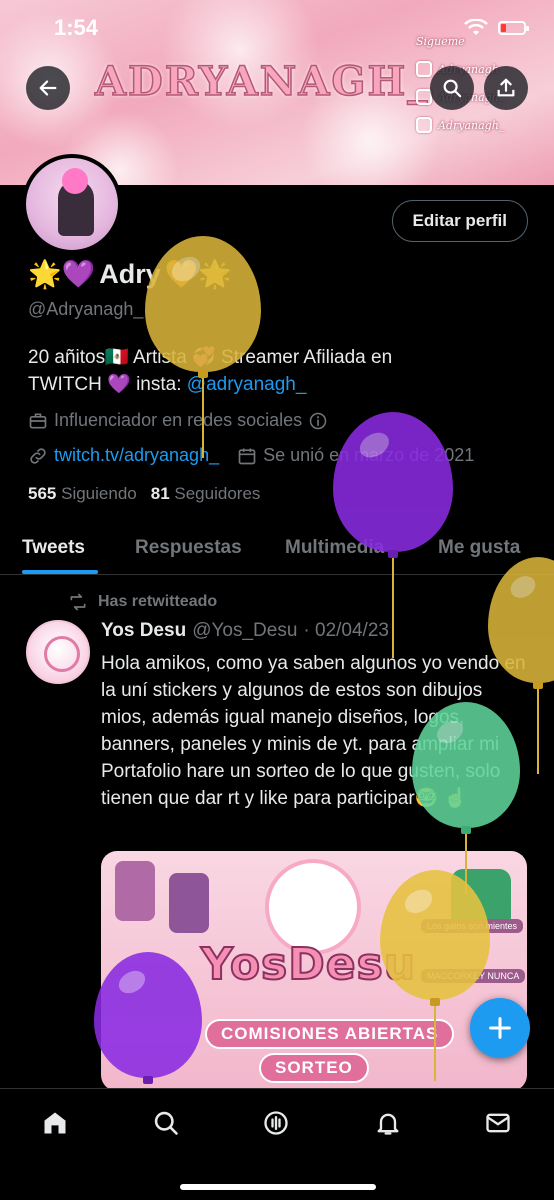 This screenshot has width=554, height=1200. I want to click on status-indicators, so click(496, 28).